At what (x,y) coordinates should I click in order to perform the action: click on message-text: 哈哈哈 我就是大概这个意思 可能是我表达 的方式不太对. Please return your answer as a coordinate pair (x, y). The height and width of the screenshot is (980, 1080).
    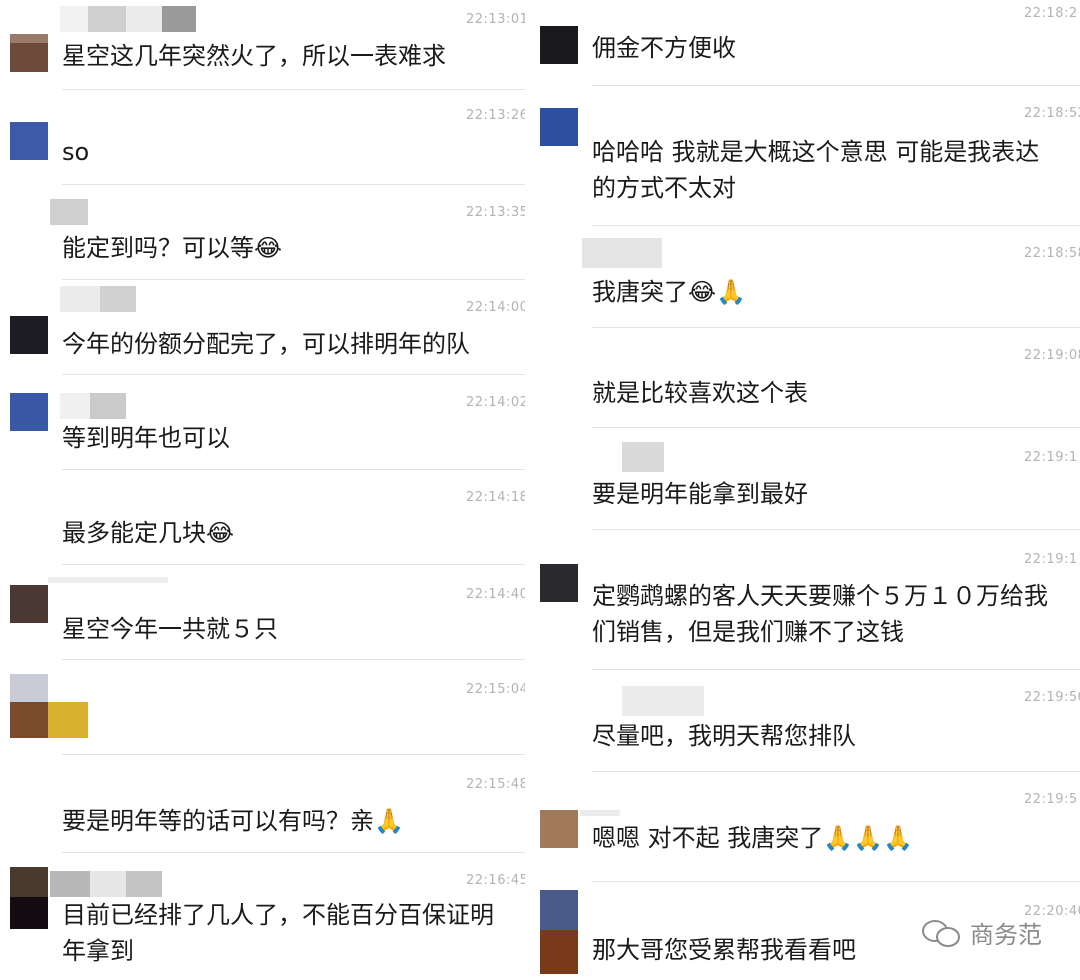
    Looking at the image, I should click on (816, 170).